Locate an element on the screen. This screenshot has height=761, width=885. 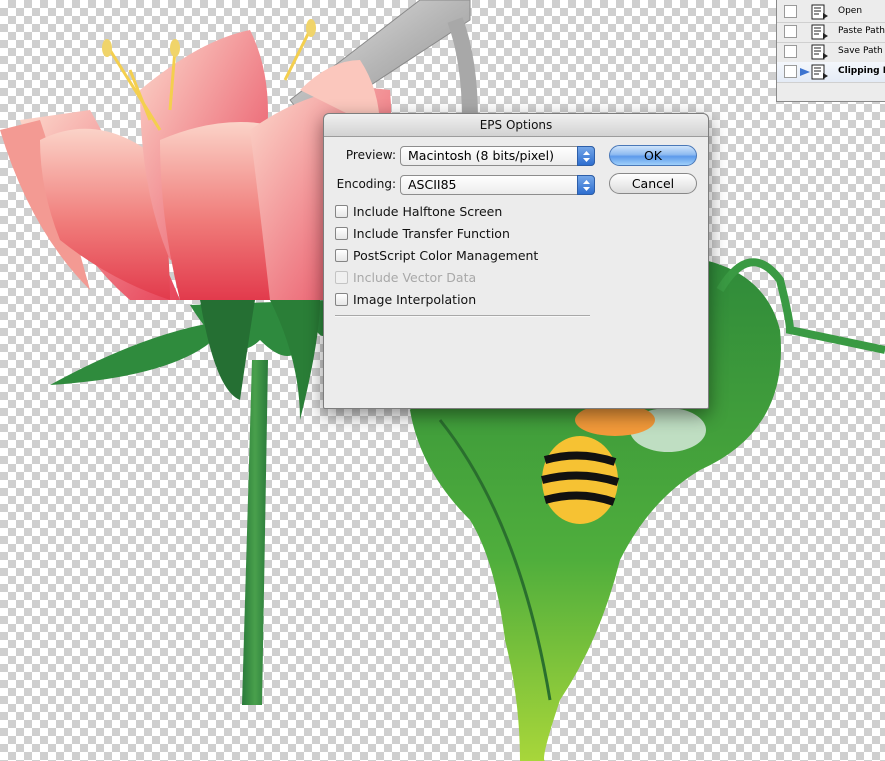
action-item-paste-path: Paste Path is located at coordinates (831, 32).